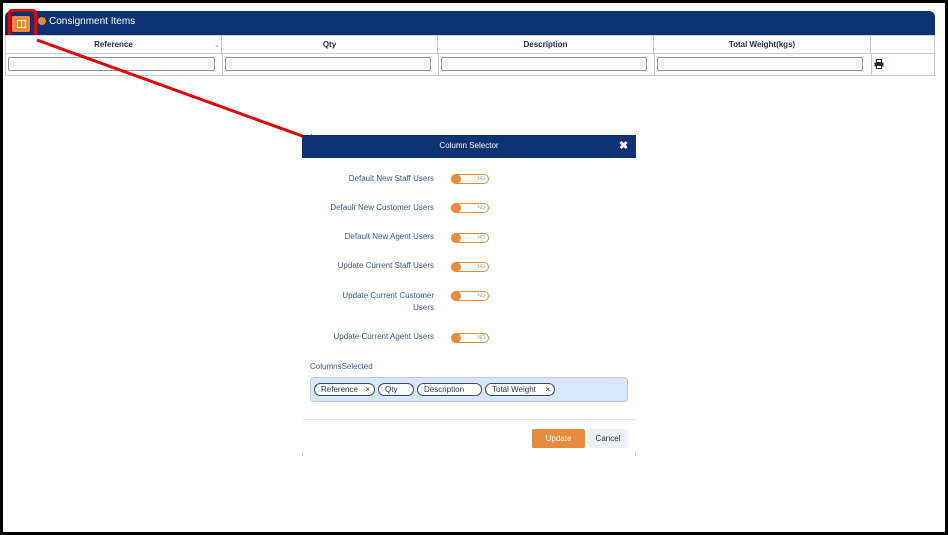 The height and width of the screenshot is (535, 948). What do you see at coordinates (384, 336) in the screenshot?
I see `option-label-update-current-agent: Update Current Agent Users` at bounding box center [384, 336].